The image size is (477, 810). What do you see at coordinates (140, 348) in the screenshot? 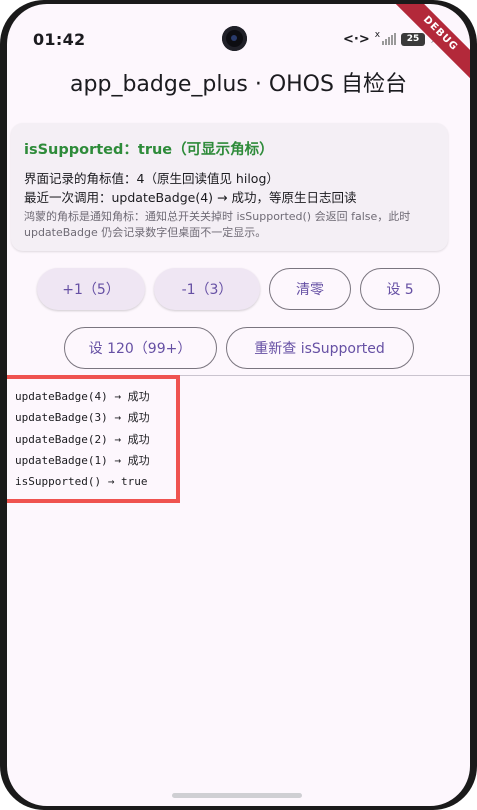
I see `set-120-button: 设 120（99+）` at bounding box center [140, 348].